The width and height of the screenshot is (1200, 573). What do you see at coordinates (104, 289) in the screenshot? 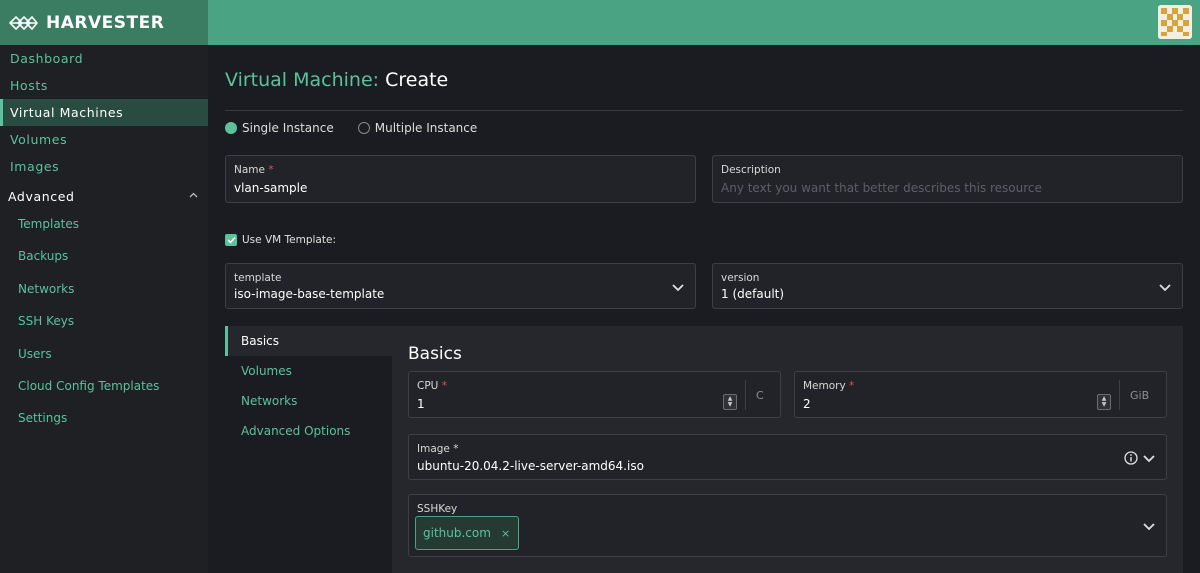
I see `sidebar-item-networks: Networks` at bounding box center [104, 289].